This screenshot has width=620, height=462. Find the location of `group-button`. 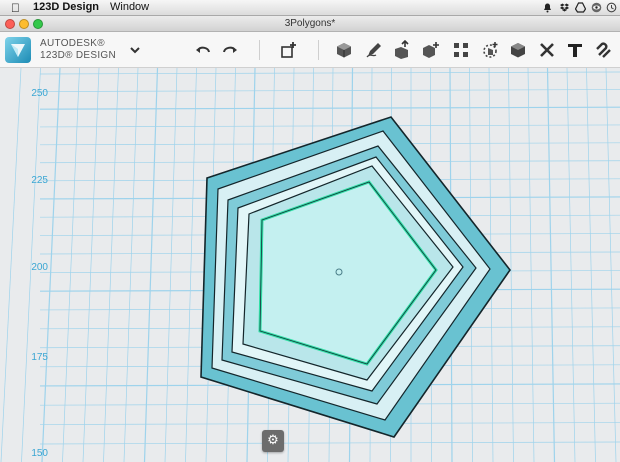

group-button is located at coordinates (490, 50).